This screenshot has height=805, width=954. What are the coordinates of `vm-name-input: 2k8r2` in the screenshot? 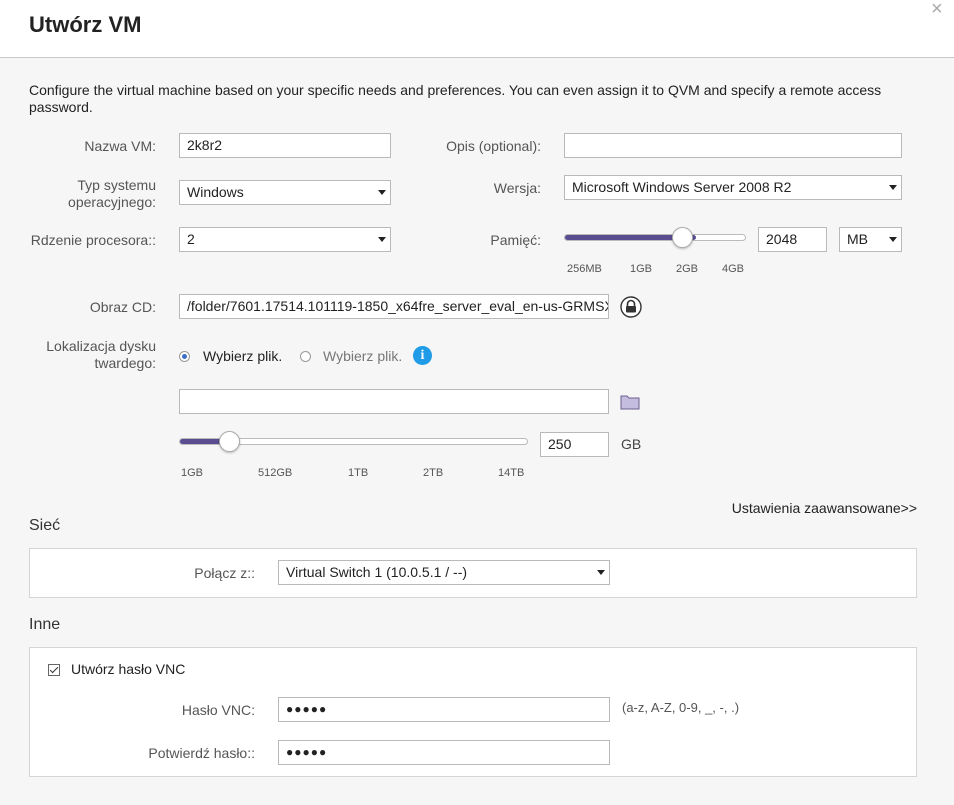 It's located at (285, 145).